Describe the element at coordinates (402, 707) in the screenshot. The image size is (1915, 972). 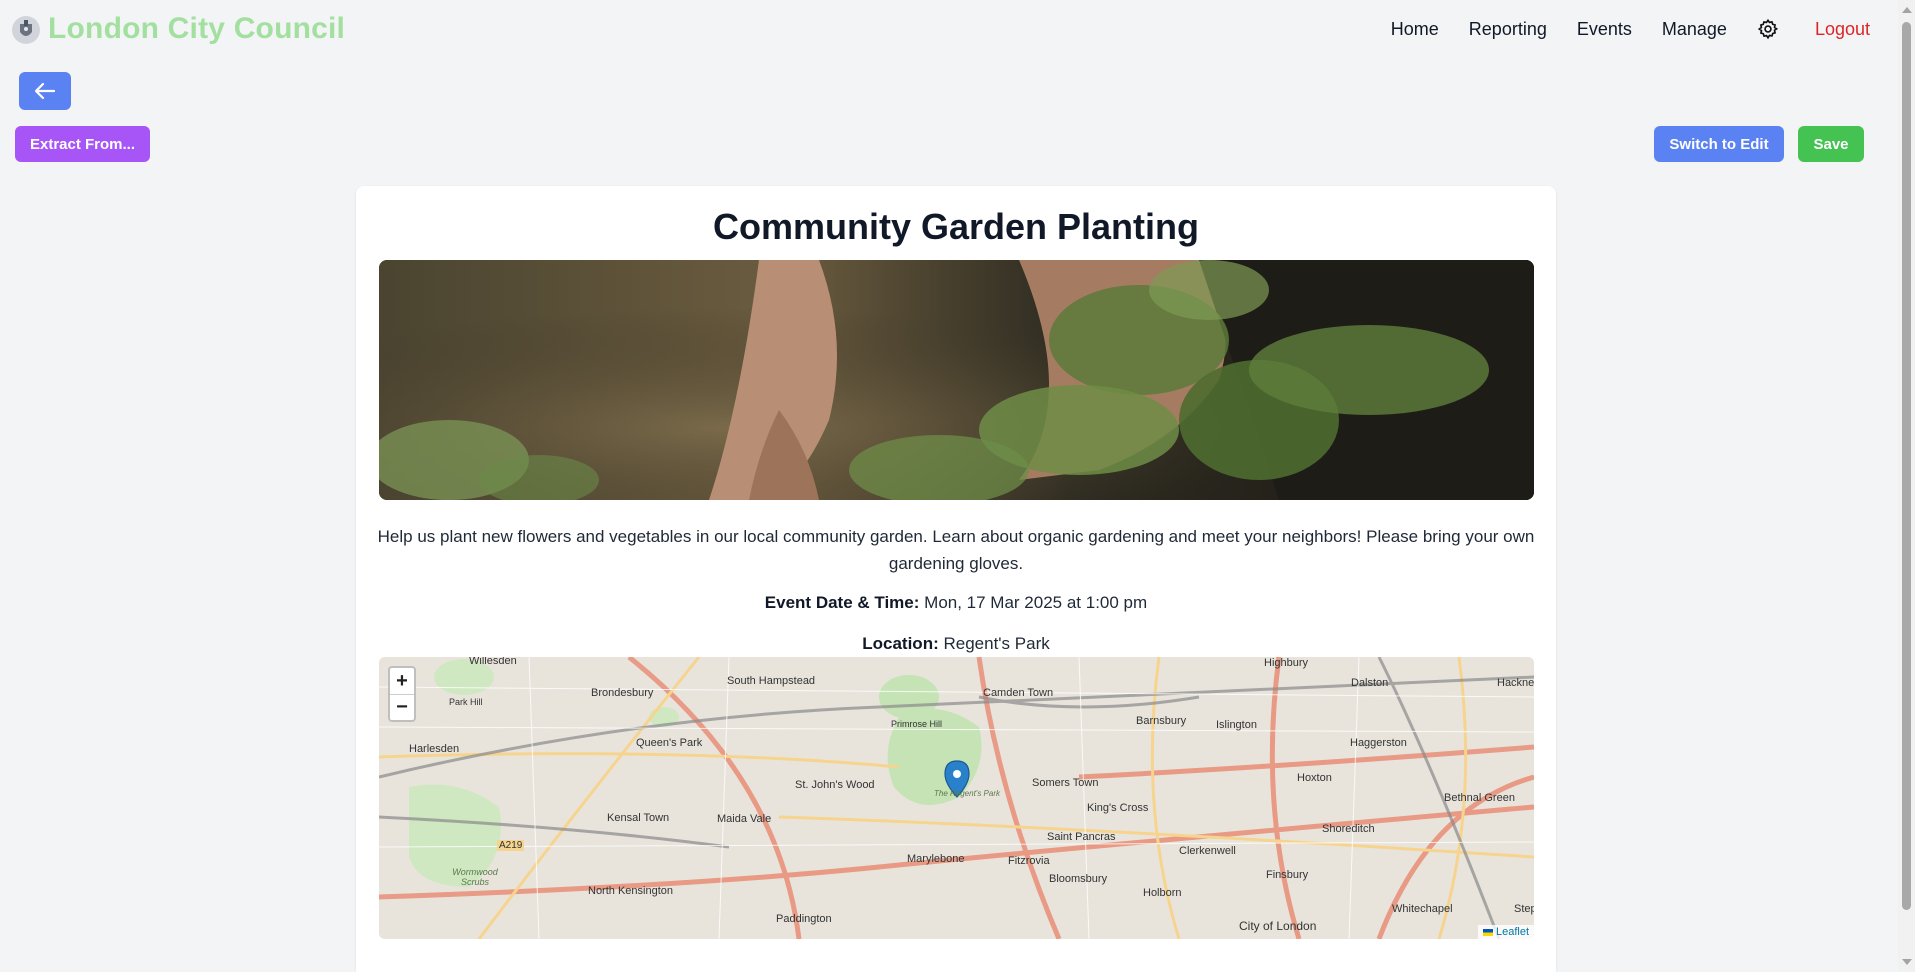
I see `zoom-out-button: −` at that location.